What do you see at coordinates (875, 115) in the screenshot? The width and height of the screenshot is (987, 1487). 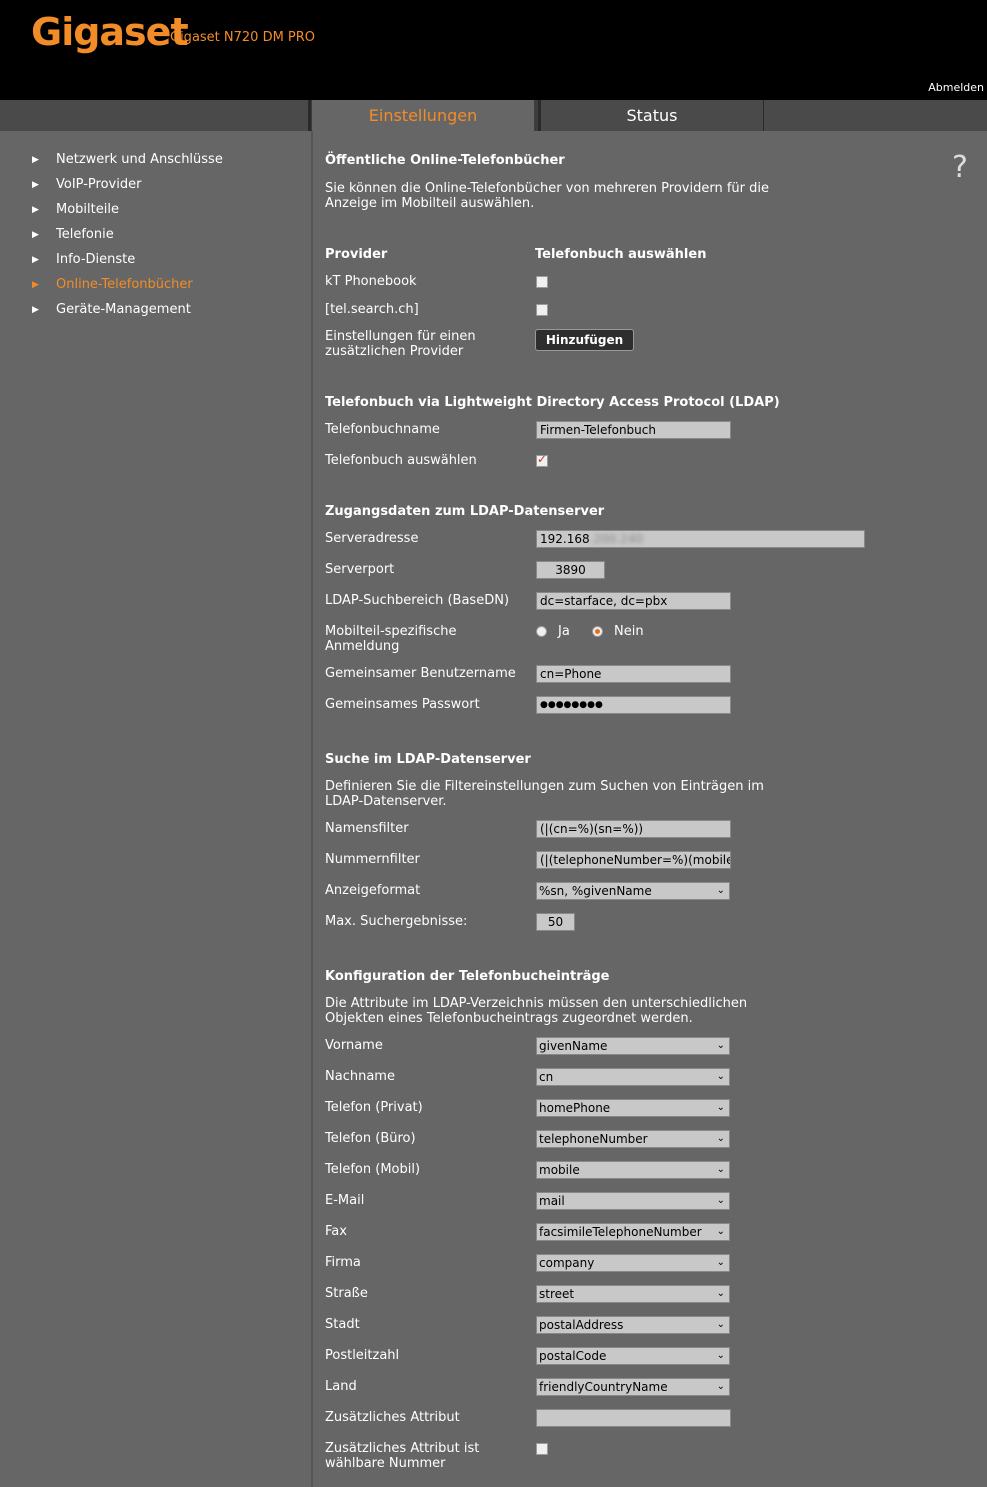 I see `tab-bar-spacer` at bounding box center [875, 115].